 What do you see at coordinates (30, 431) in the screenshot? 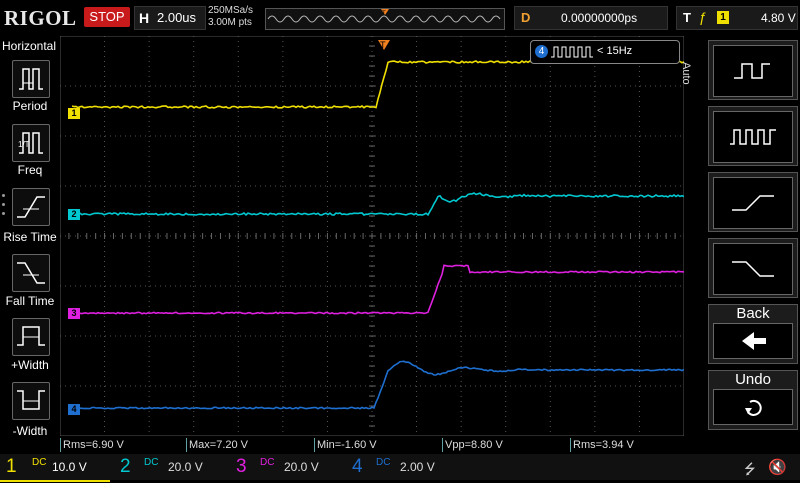
I see `negative-width-label: -Width` at bounding box center [30, 431].